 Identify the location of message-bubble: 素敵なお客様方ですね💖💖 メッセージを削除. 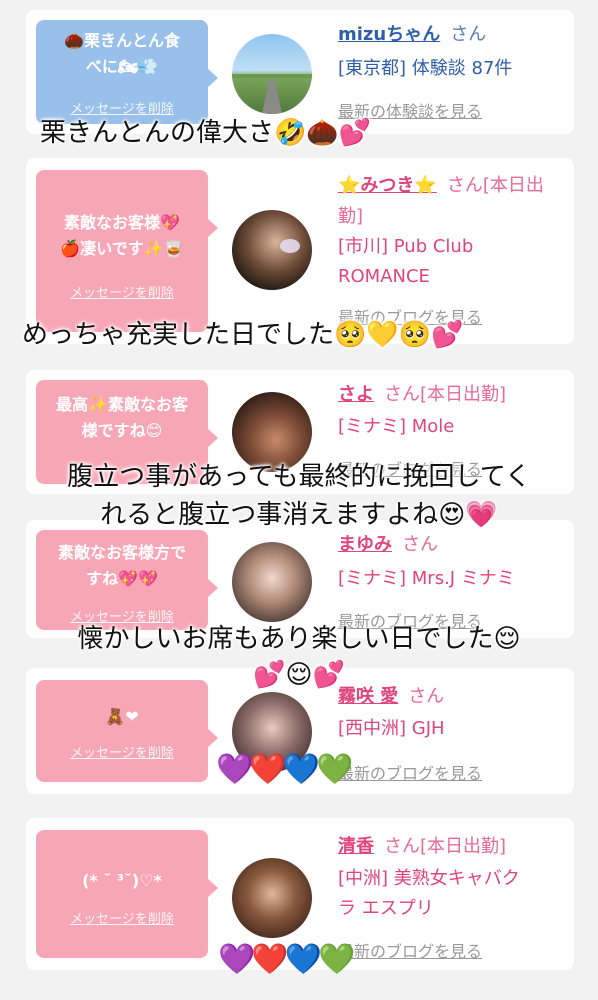
(127, 580).